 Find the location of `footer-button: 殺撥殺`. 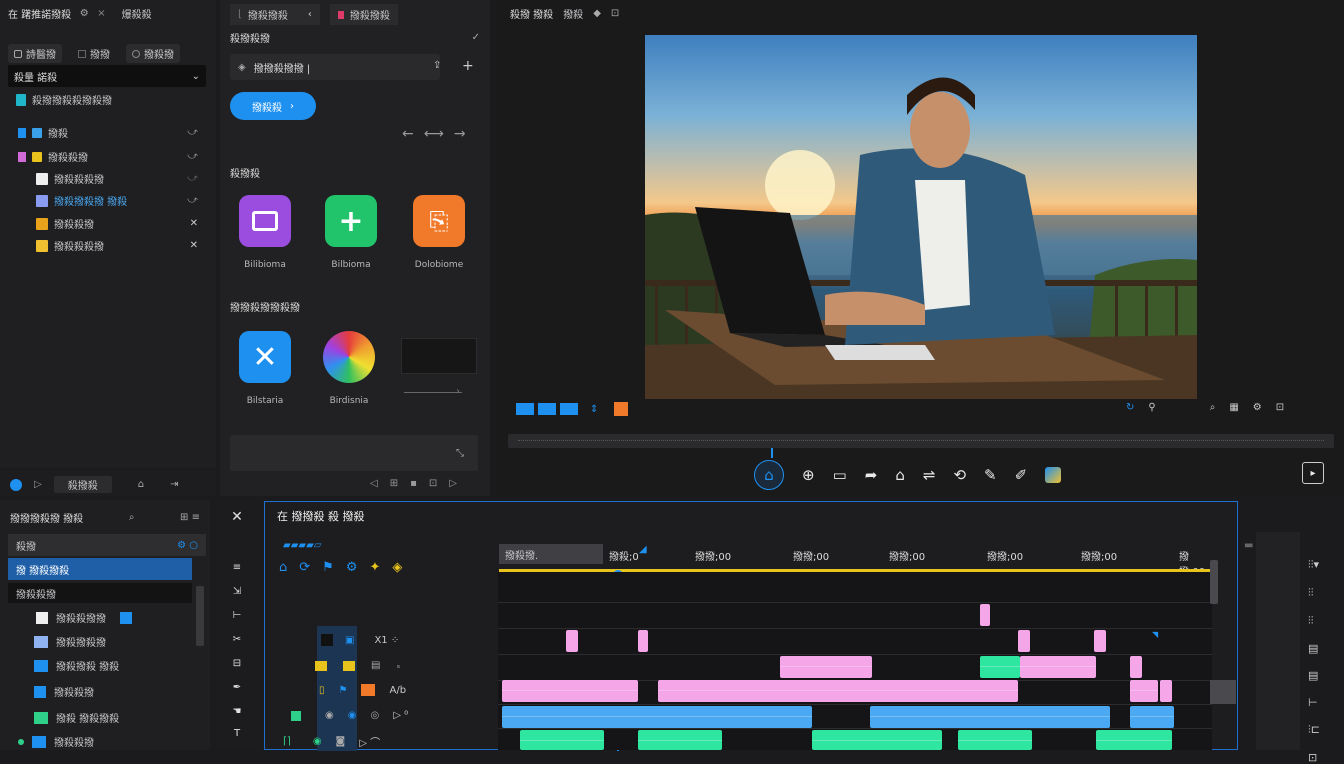

footer-button: 殺撥殺 is located at coordinates (82, 484).